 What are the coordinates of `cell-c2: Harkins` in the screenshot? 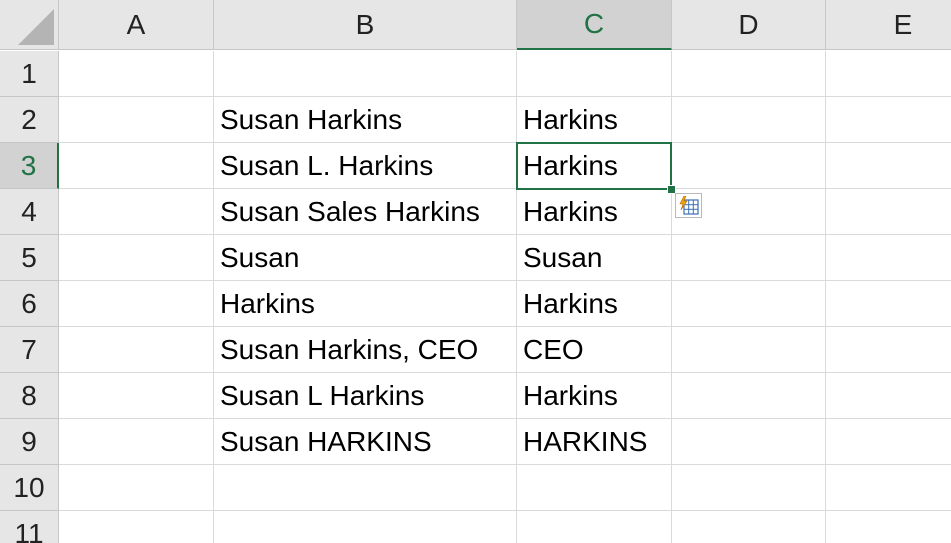 It's located at (594, 120).